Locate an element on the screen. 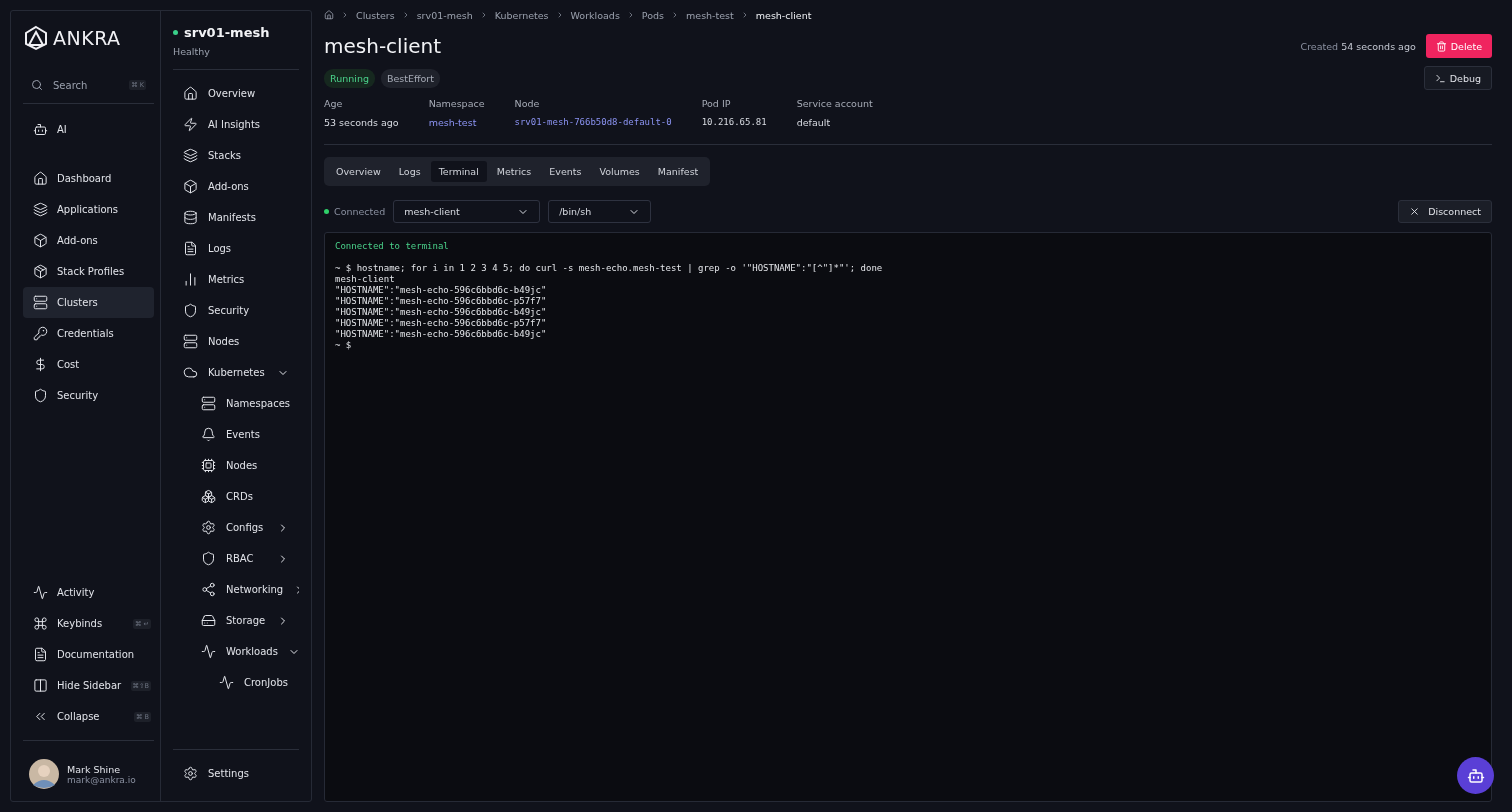 This screenshot has width=1512, height=812. nav-item: Credentials is located at coordinates (88, 333).